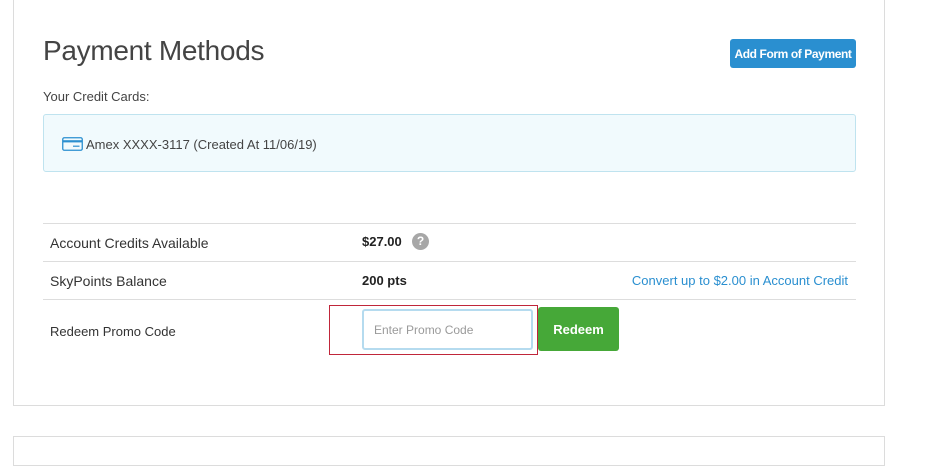  Describe the element at coordinates (72, 144) in the screenshot. I see `credit-card-icon` at that location.